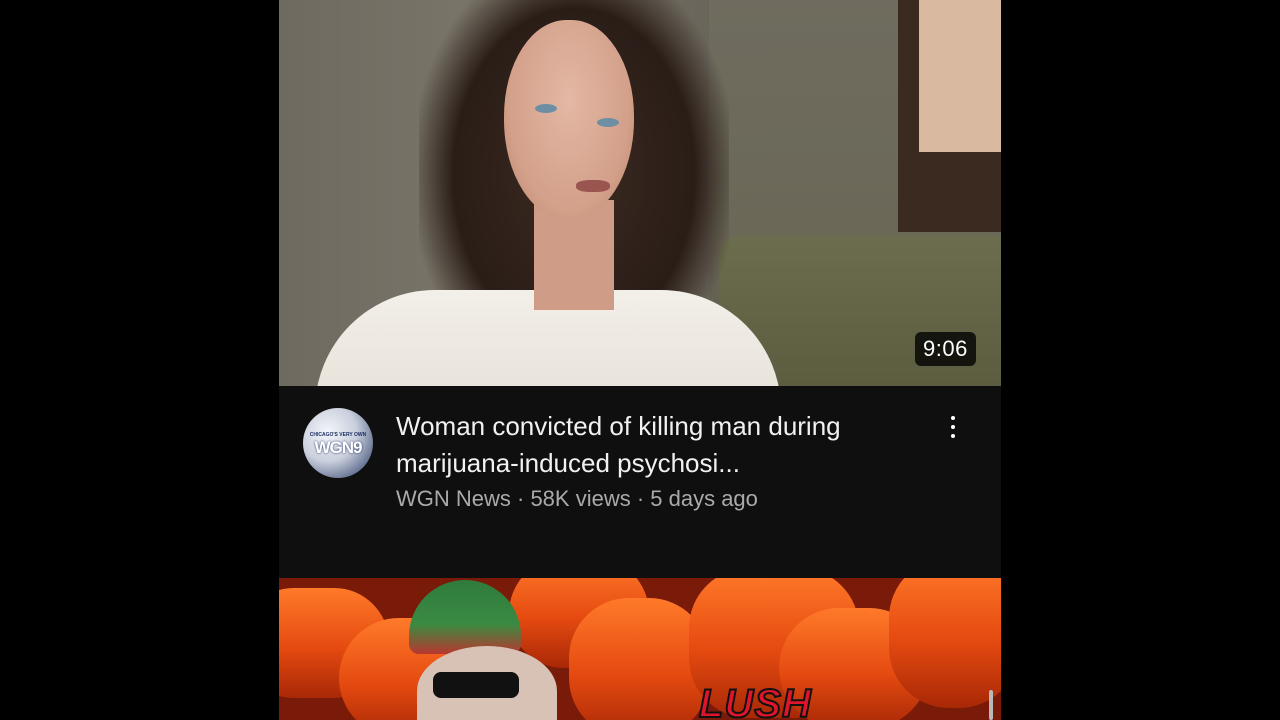 This screenshot has height=720, width=1280. What do you see at coordinates (338, 447) in the screenshot?
I see `channel-avatar-logo: WGN9` at bounding box center [338, 447].